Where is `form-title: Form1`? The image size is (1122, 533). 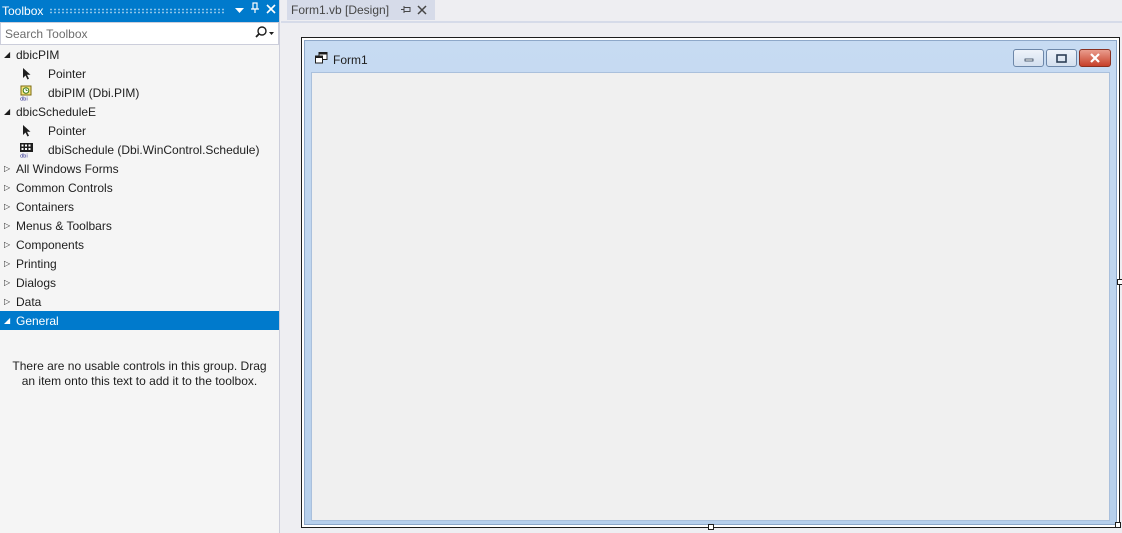
form-title: Form1 is located at coordinates (350, 59).